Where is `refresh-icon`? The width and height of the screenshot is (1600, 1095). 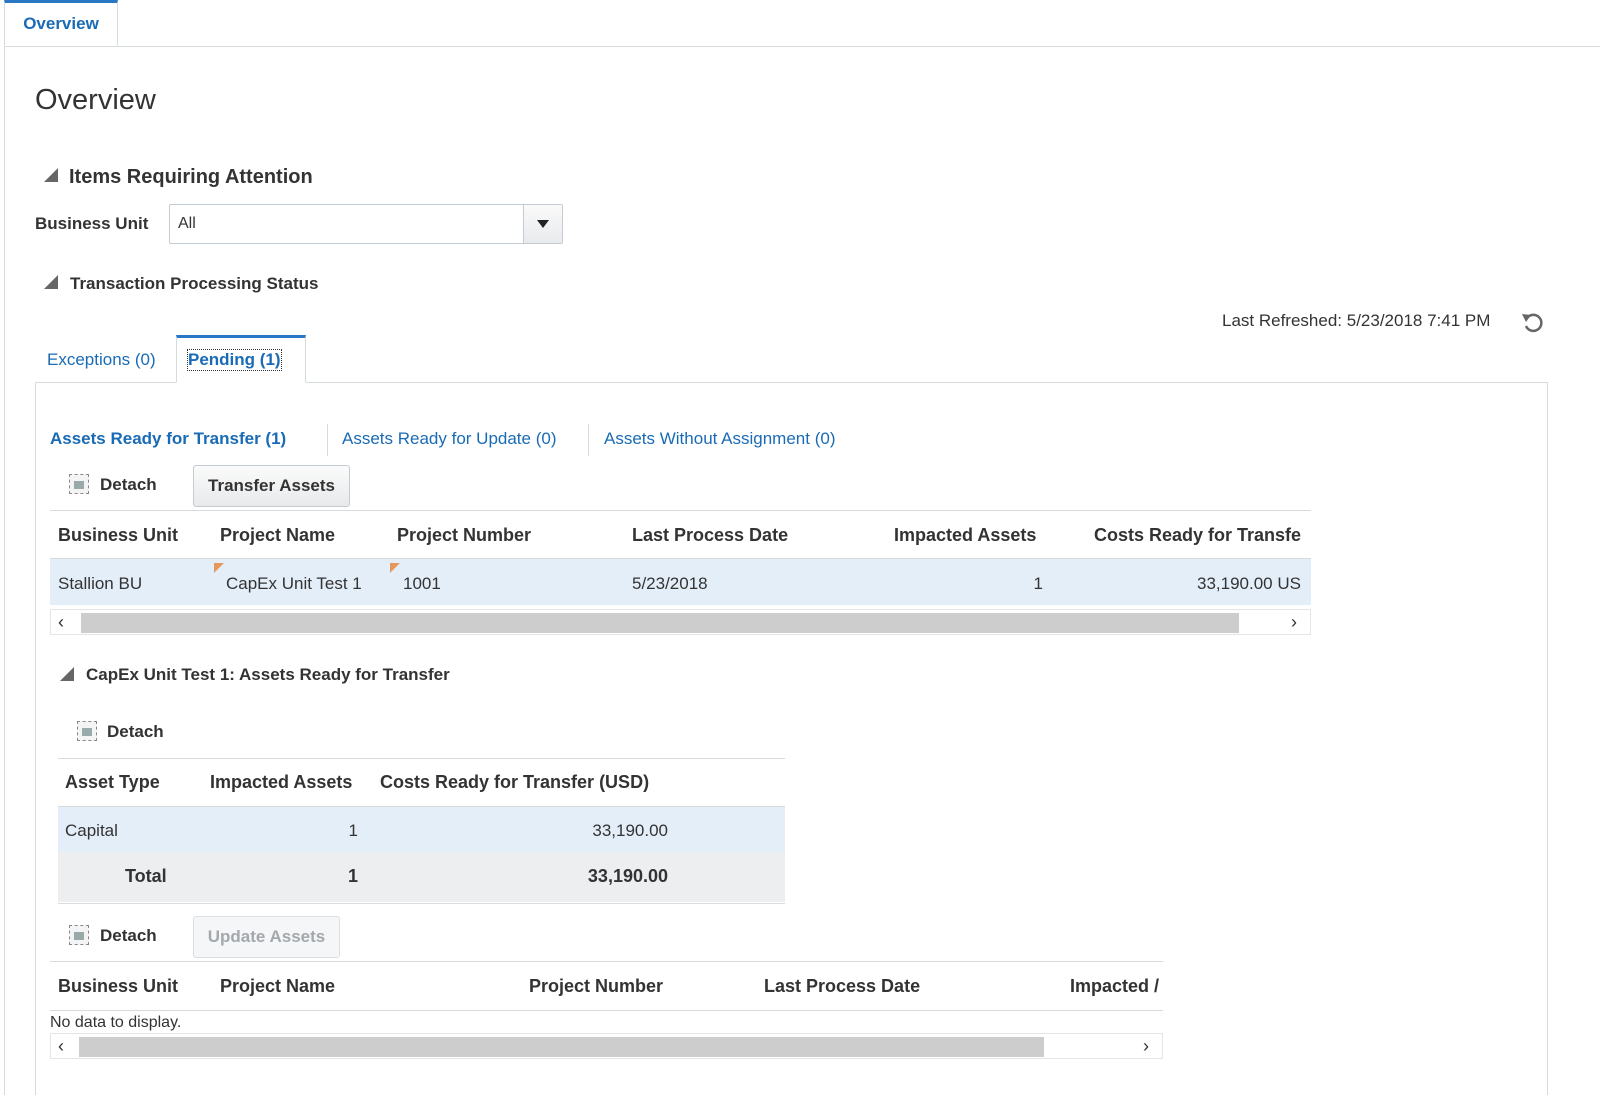 refresh-icon is located at coordinates (1533, 324).